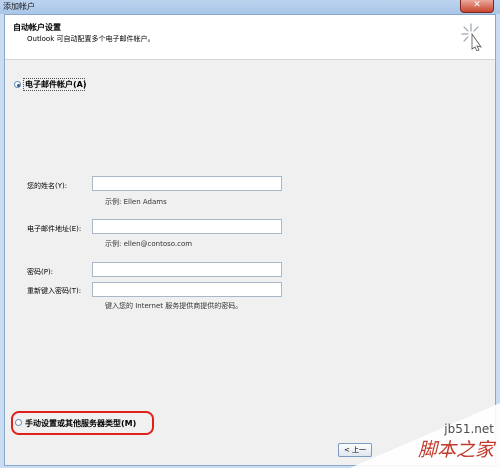  I want to click on window-title: 添加帐户, so click(19, 6).